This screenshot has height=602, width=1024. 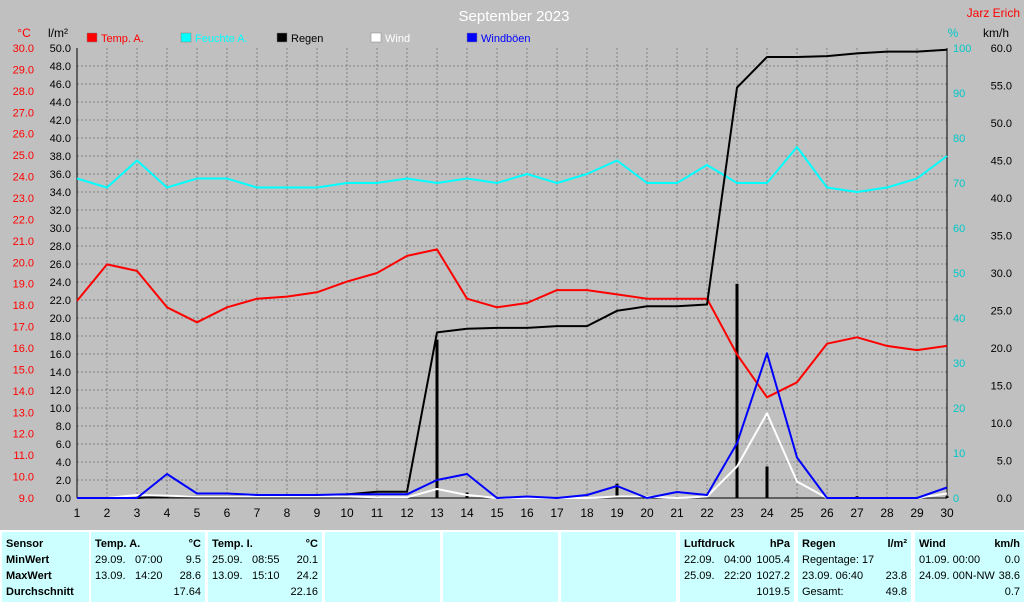 What do you see at coordinates (60, 409) in the screenshot?
I see `rain-tick-label: 10.0` at bounding box center [60, 409].